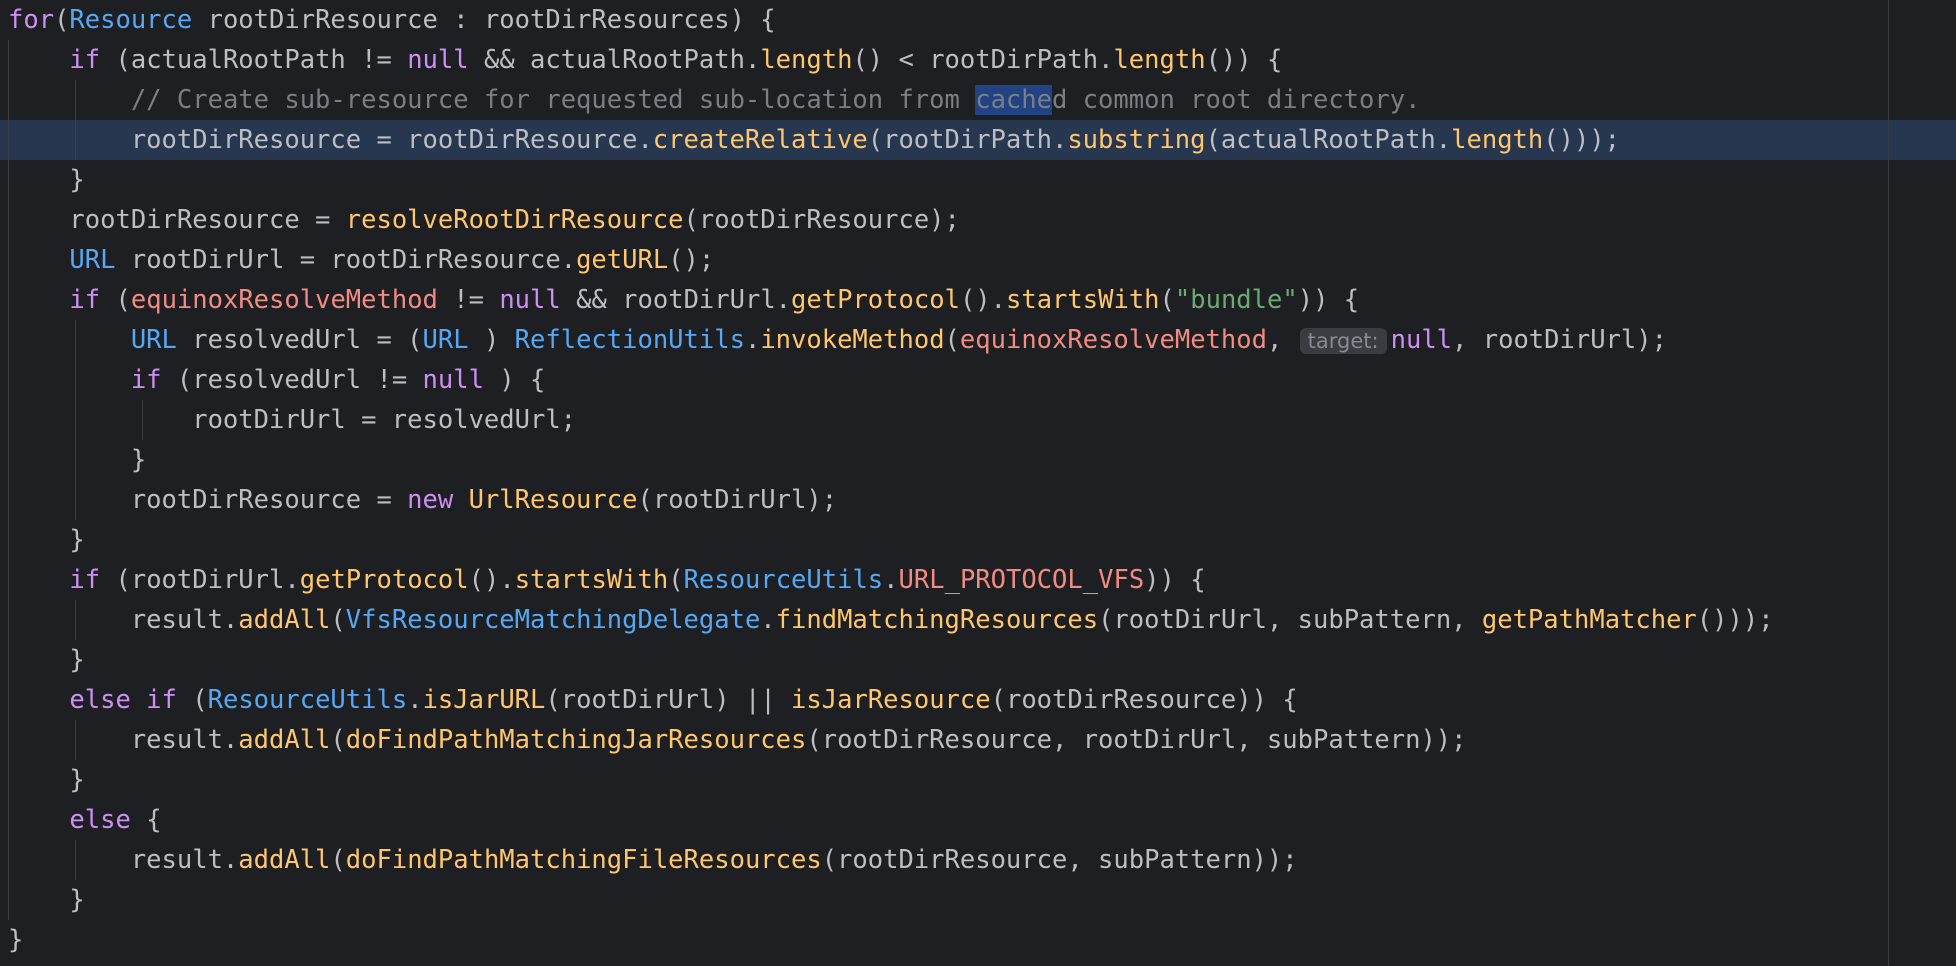 The height and width of the screenshot is (966, 1956). Describe the element at coordinates (978, 380) in the screenshot. I see `code-line: if (resolvedUrl != null ) {` at that location.